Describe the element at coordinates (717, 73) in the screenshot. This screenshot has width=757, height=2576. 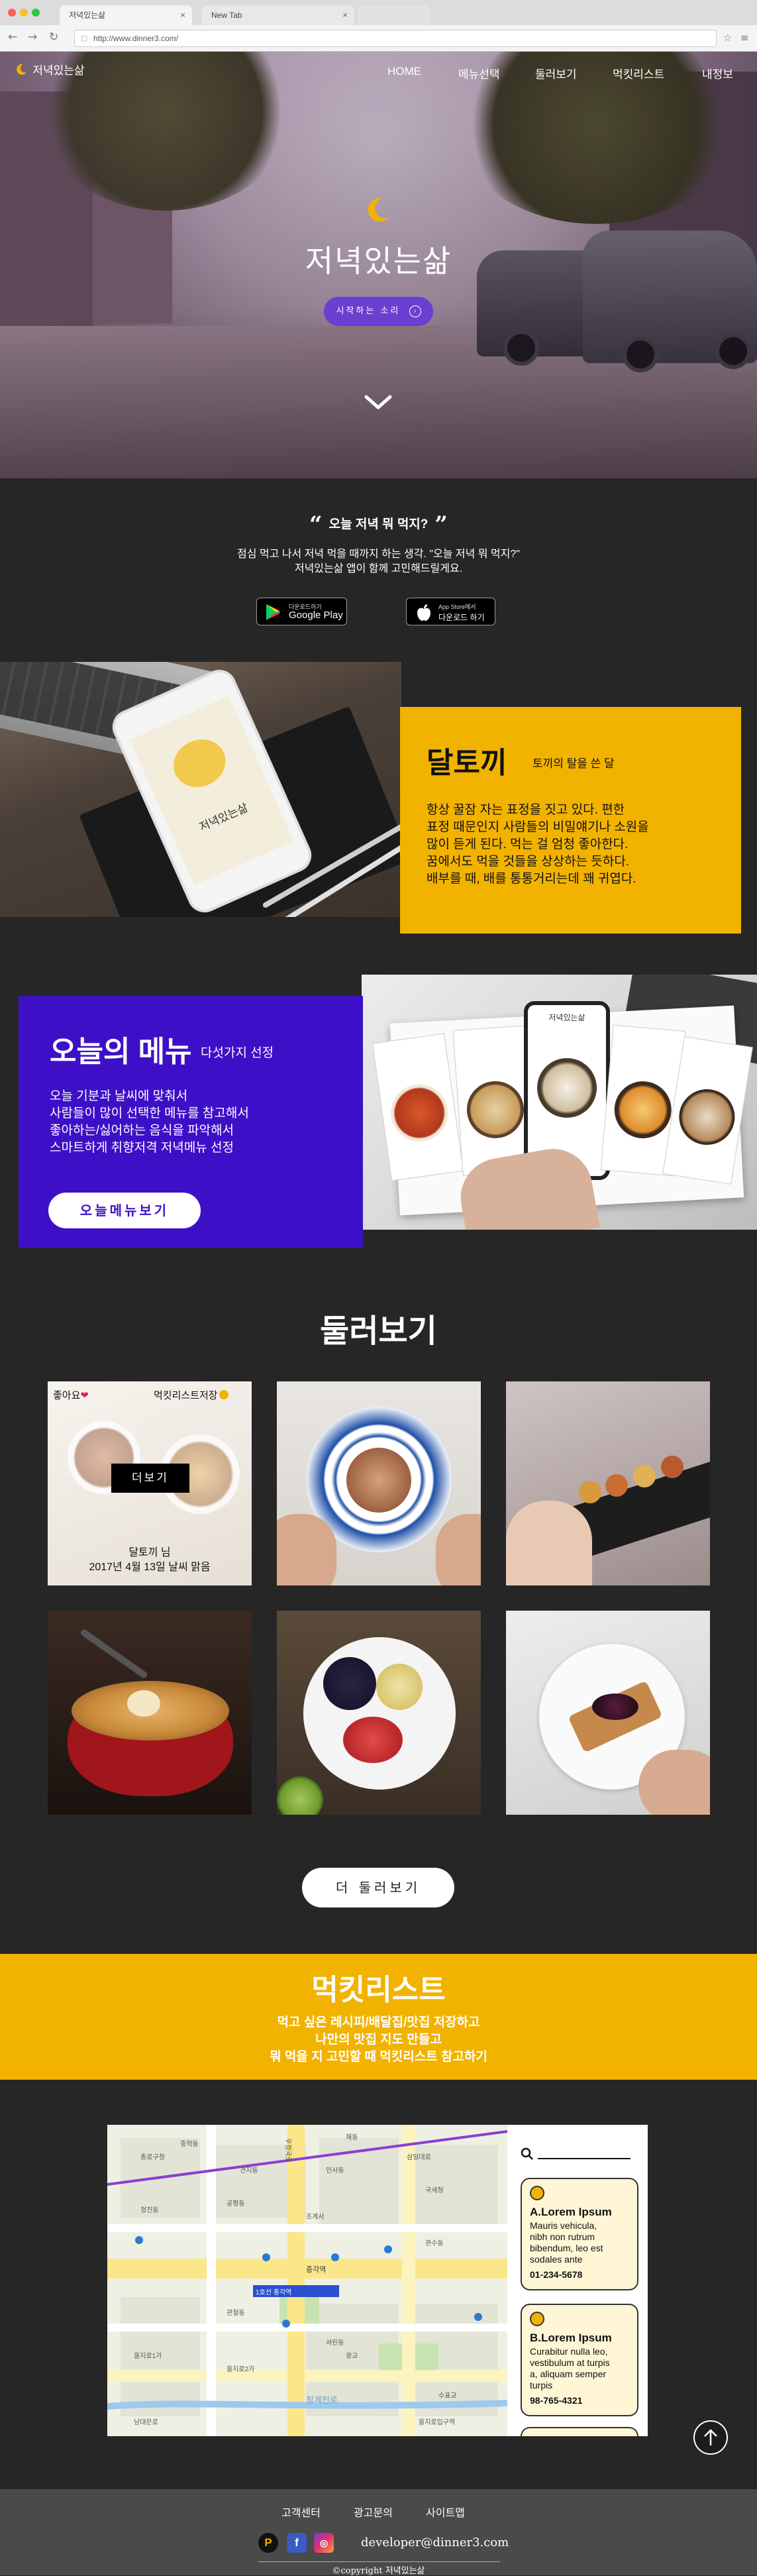
I see `nav-my-info: 내정보` at that location.